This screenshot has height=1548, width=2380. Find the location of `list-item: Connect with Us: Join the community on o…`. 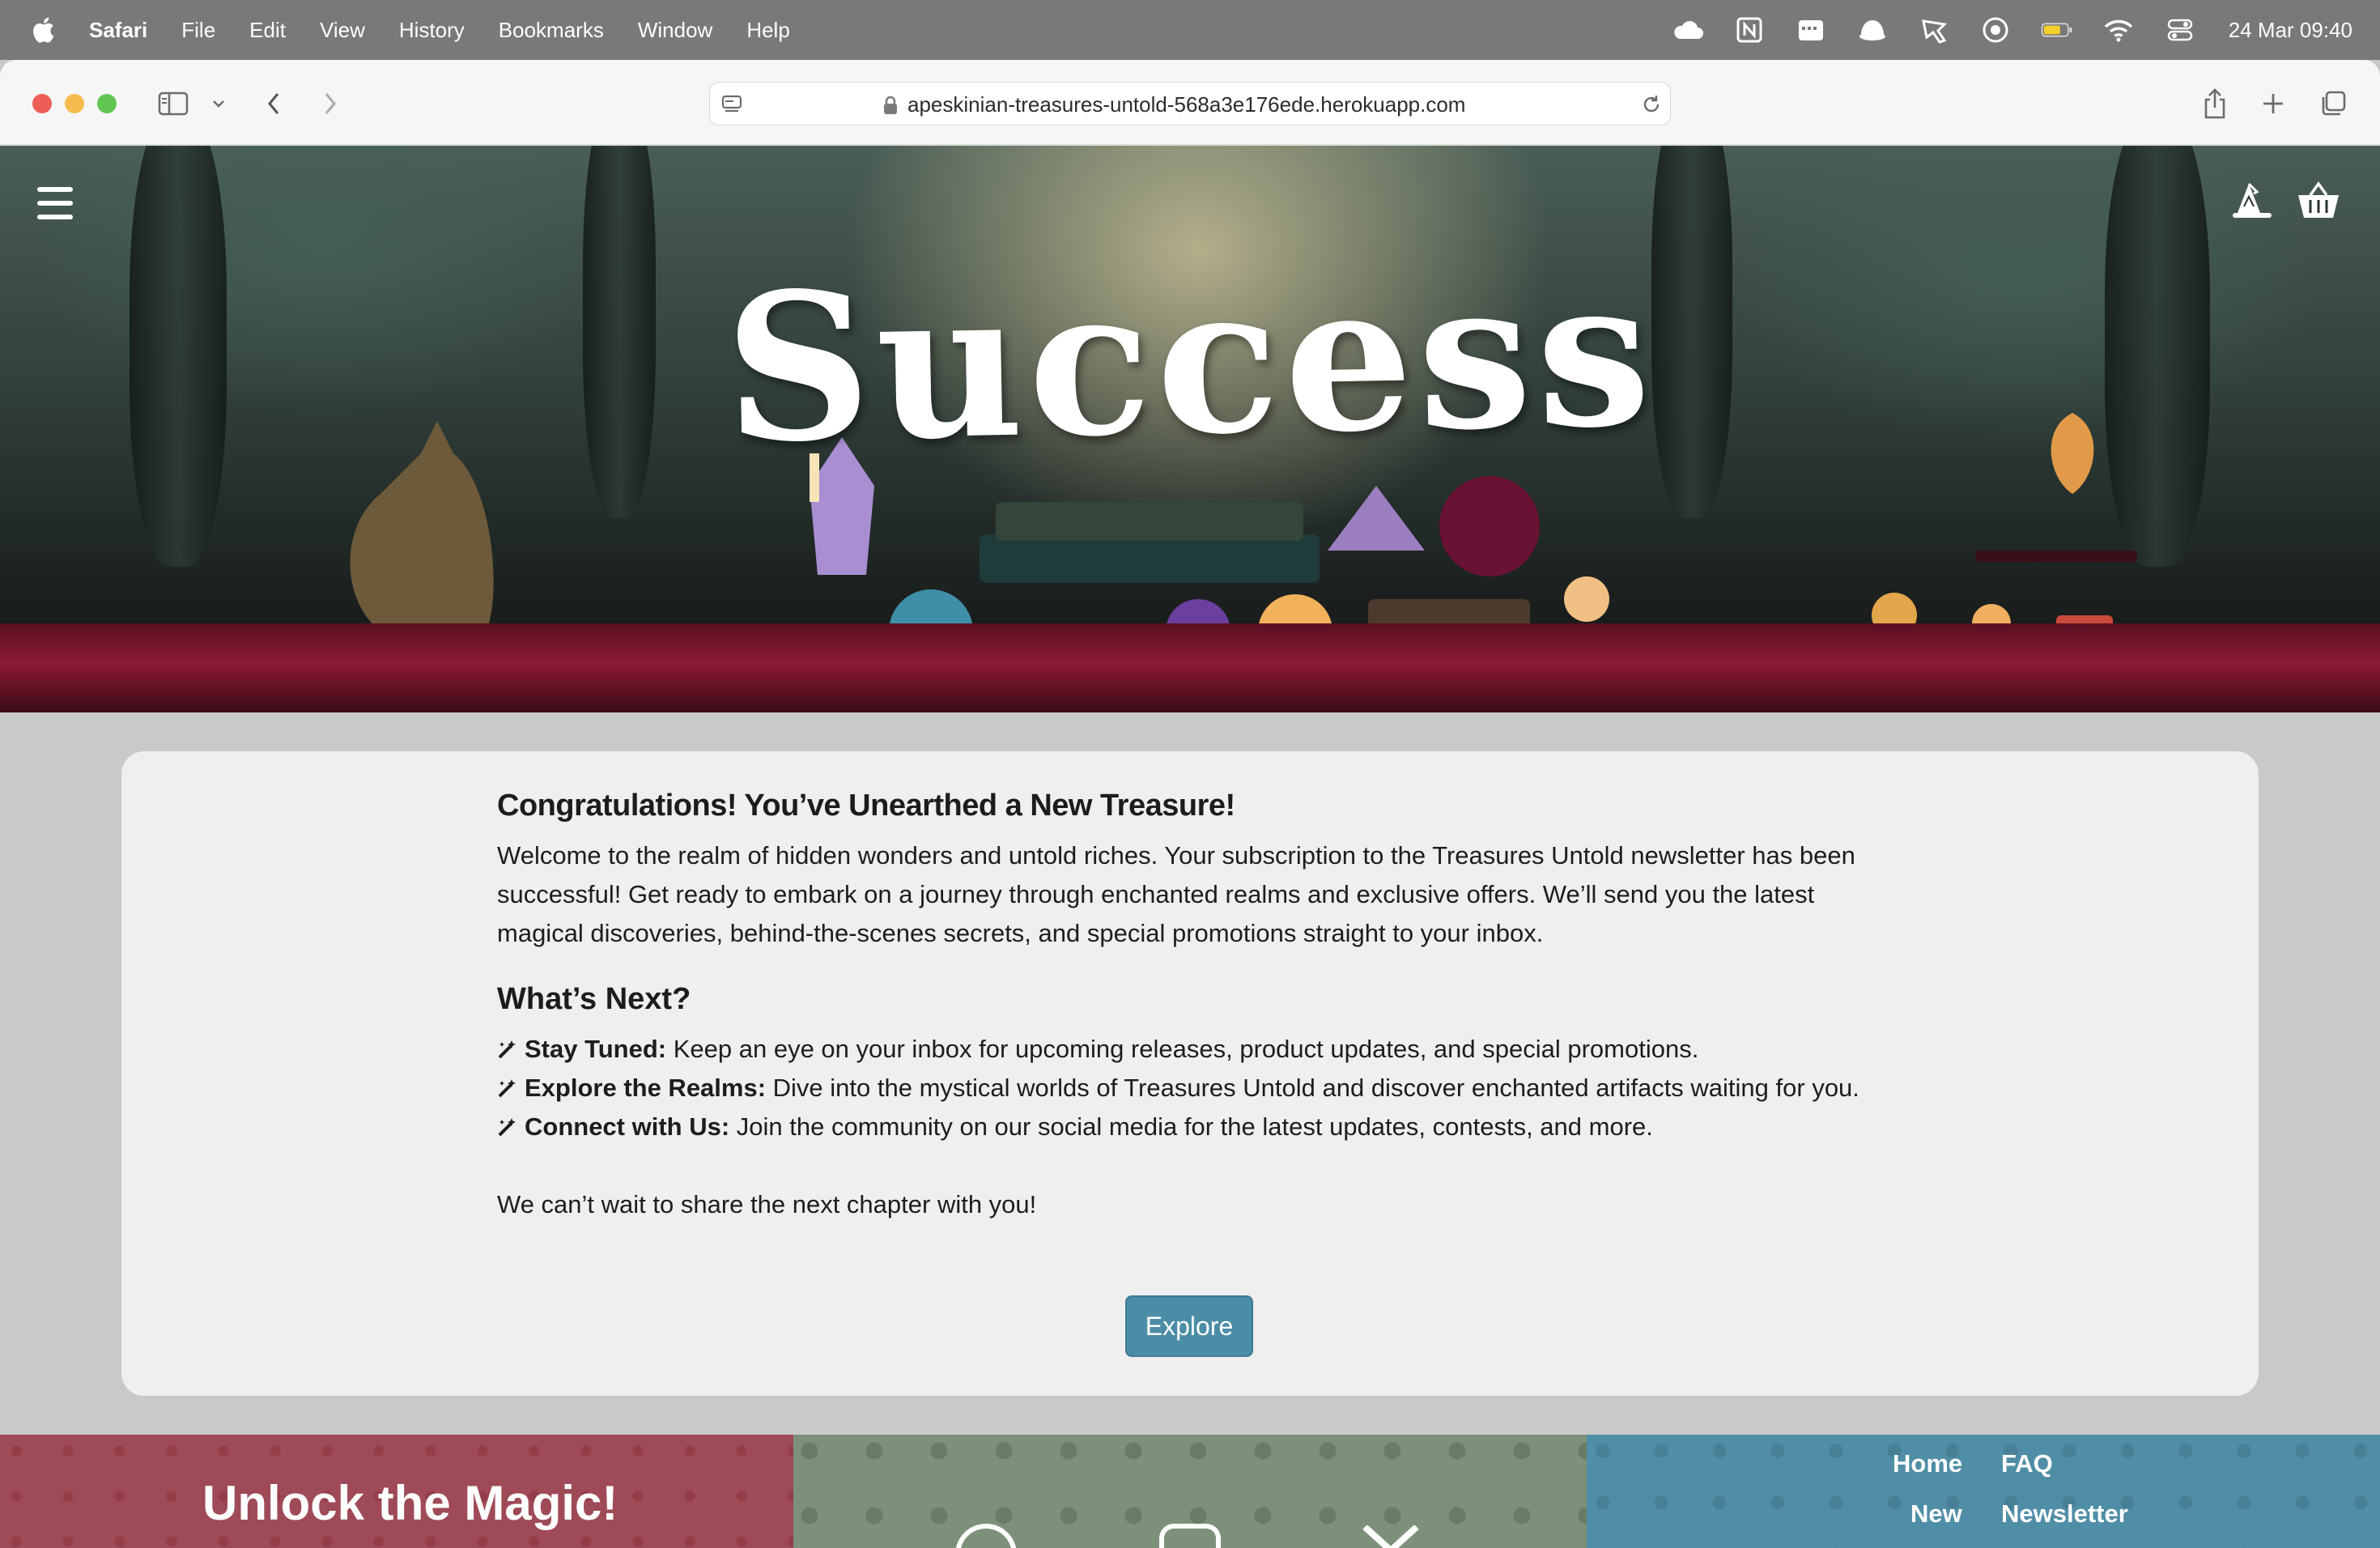

list-item: Connect with Us: Join the community on o… is located at coordinates (1185, 1127).